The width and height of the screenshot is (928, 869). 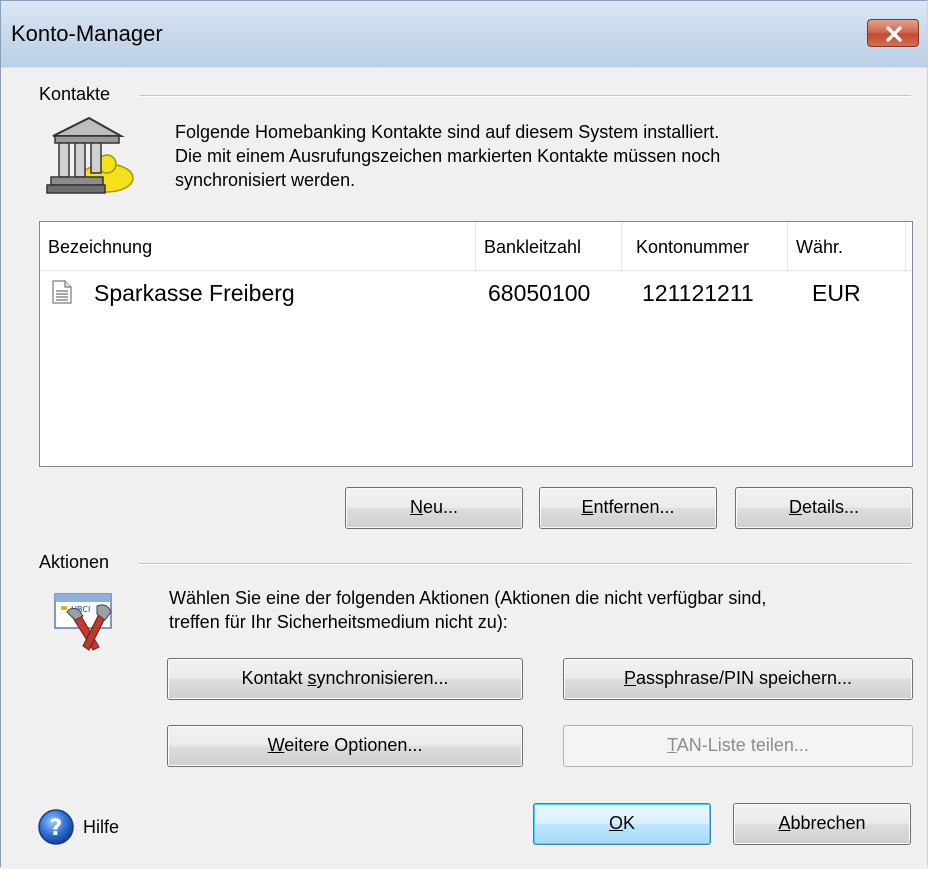 What do you see at coordinates (822, 824) in the screenshot?
I see `cancel-button: Abbrechen` at bounding box center [822, 824].